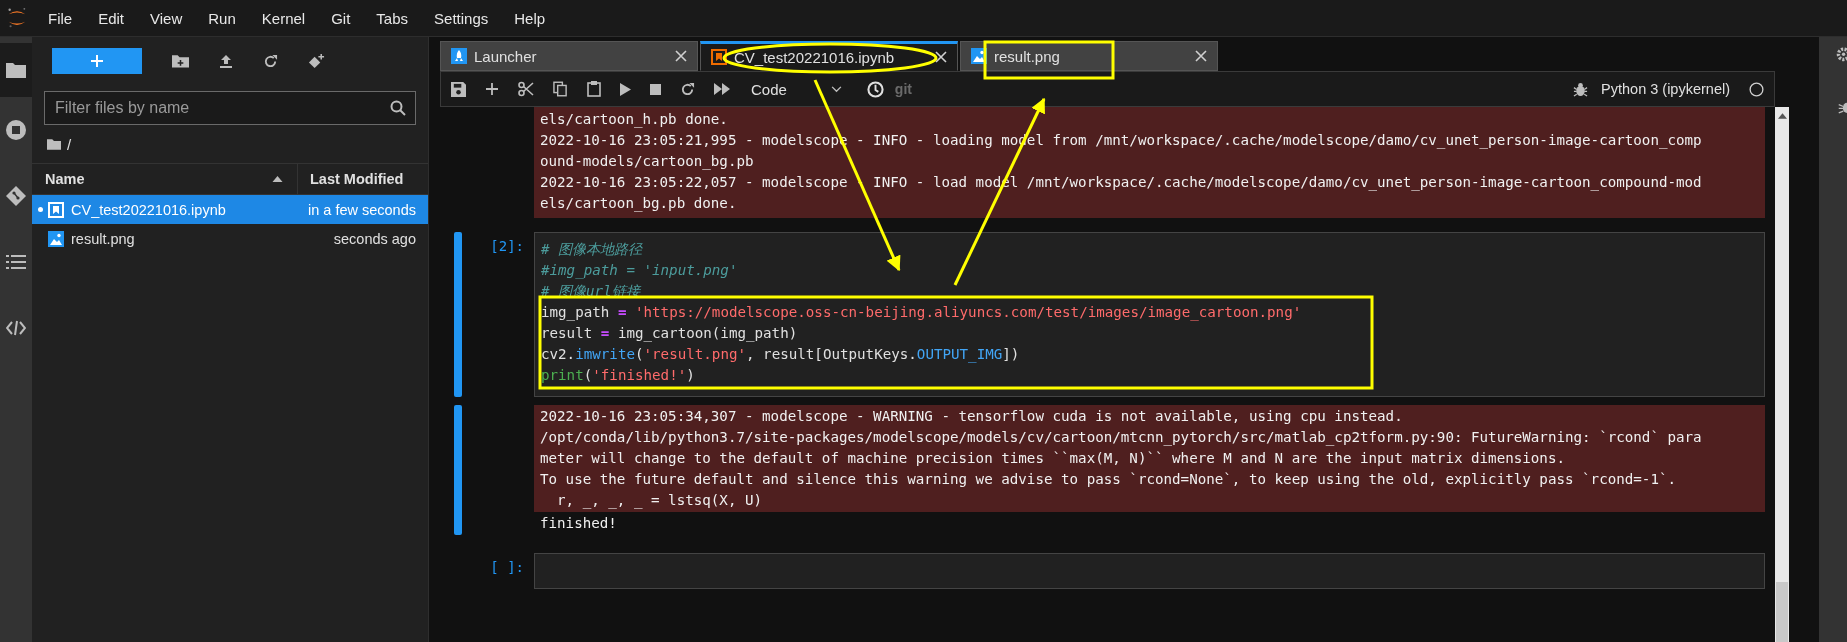 The height and width of the screenshot is (642, 1847). I want to click on git-clone-icon, so click(316, 61).